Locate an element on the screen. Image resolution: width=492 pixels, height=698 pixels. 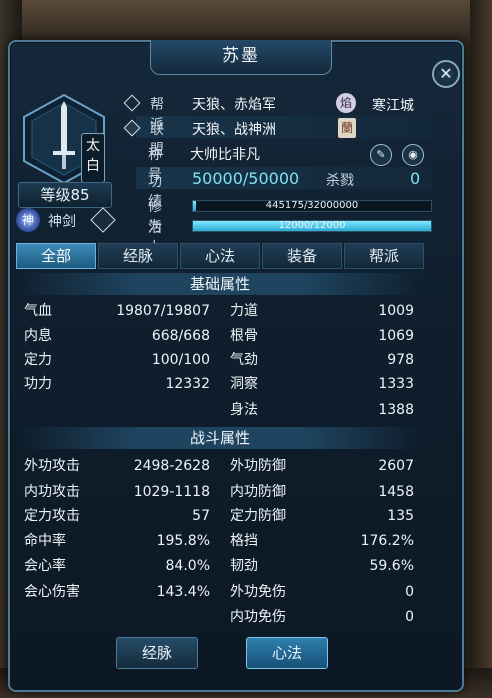
meridians-button: 经脉 is located at coordinates (157, 653).